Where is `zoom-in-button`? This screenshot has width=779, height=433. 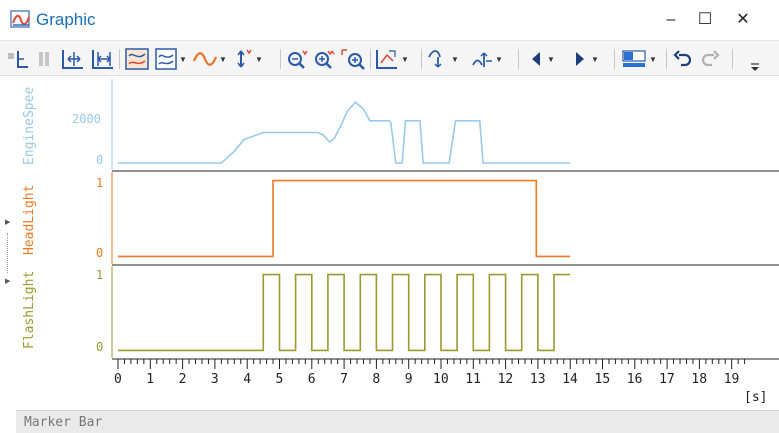 zoom-in-button is located at coordinates (324, 59).